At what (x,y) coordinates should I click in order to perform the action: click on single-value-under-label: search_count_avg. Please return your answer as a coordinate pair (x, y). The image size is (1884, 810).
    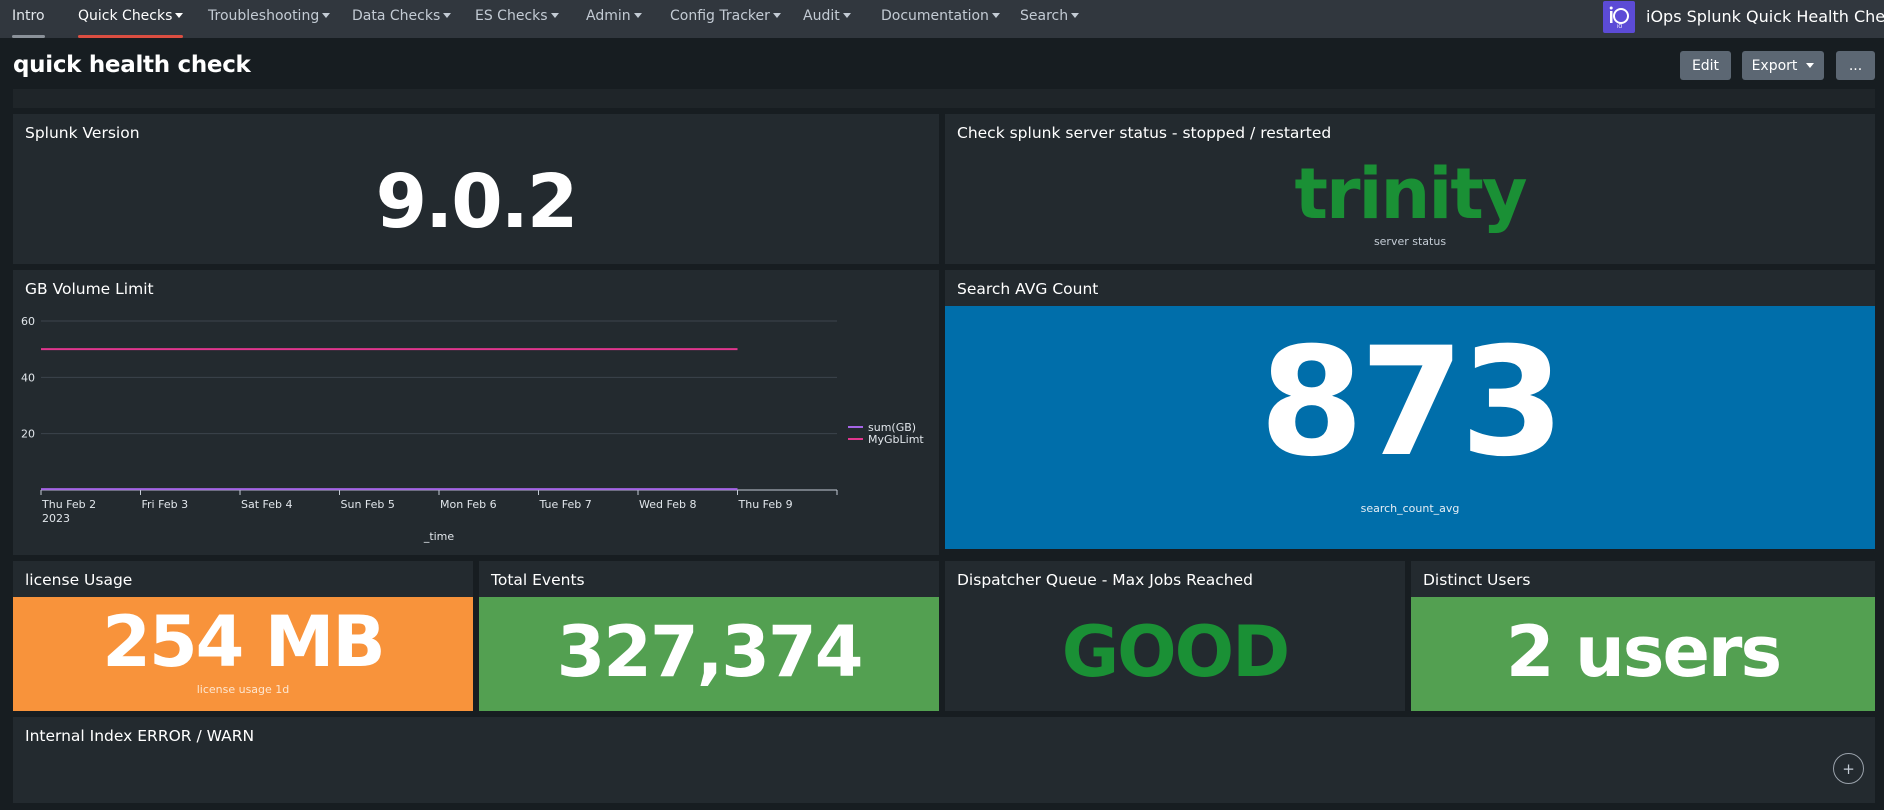
    Looking at the image, I should click on (1410, 508).